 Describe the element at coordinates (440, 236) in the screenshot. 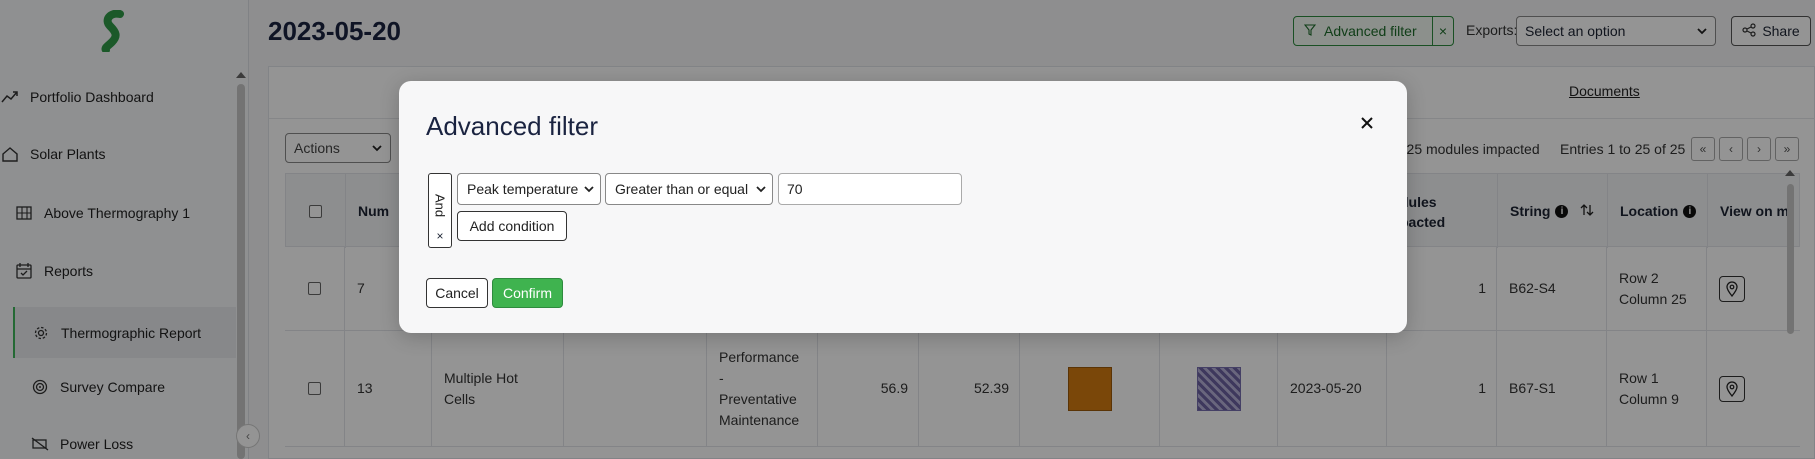

I see `group-remove-button: ×` at that location.